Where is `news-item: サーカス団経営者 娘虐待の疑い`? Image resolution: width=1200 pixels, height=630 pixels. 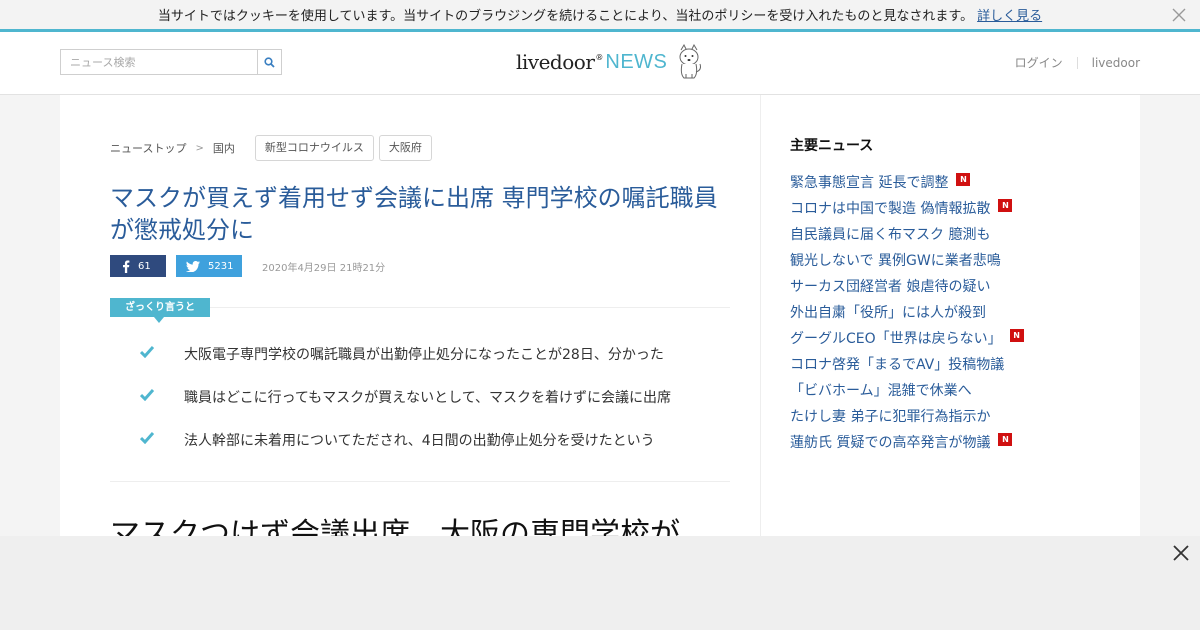
news-item: サーカス団経営者 娘虐待の疑い is located at coordinates (950, 286).